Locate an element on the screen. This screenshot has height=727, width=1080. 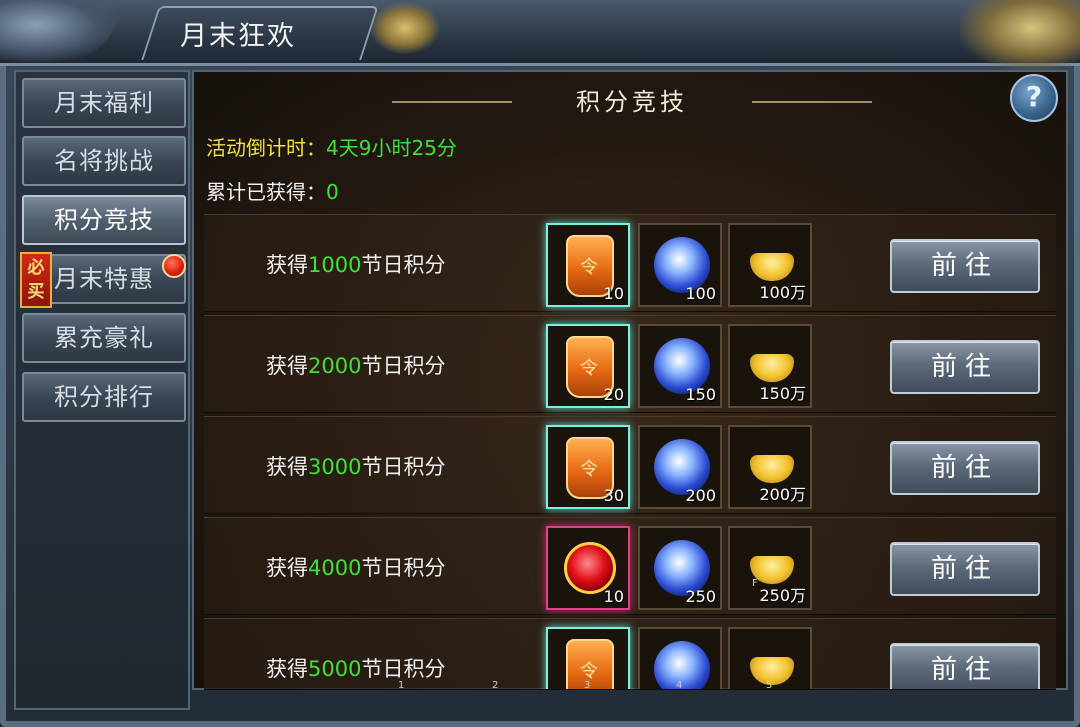
row-points: 2000 is located at coordinates (335, 366).